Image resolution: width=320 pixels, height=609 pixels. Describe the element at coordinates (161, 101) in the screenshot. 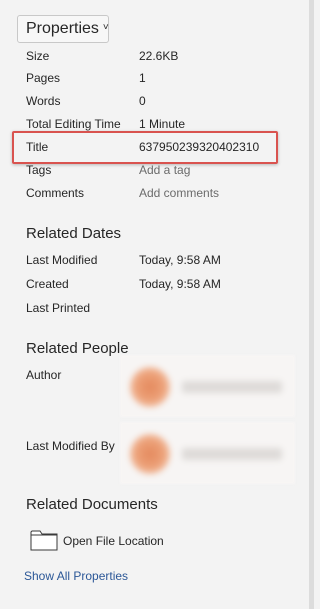

I see `property-row-words: Words 0` at that location.